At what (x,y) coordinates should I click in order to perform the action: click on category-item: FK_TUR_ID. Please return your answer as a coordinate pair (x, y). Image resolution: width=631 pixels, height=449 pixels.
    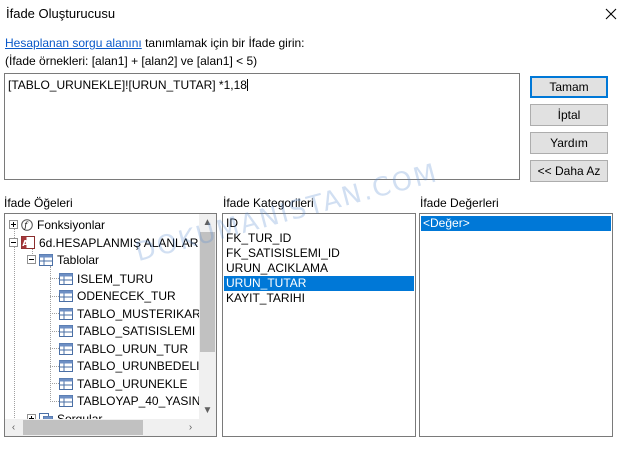
    Looking at the image, I should click on (319, 238).